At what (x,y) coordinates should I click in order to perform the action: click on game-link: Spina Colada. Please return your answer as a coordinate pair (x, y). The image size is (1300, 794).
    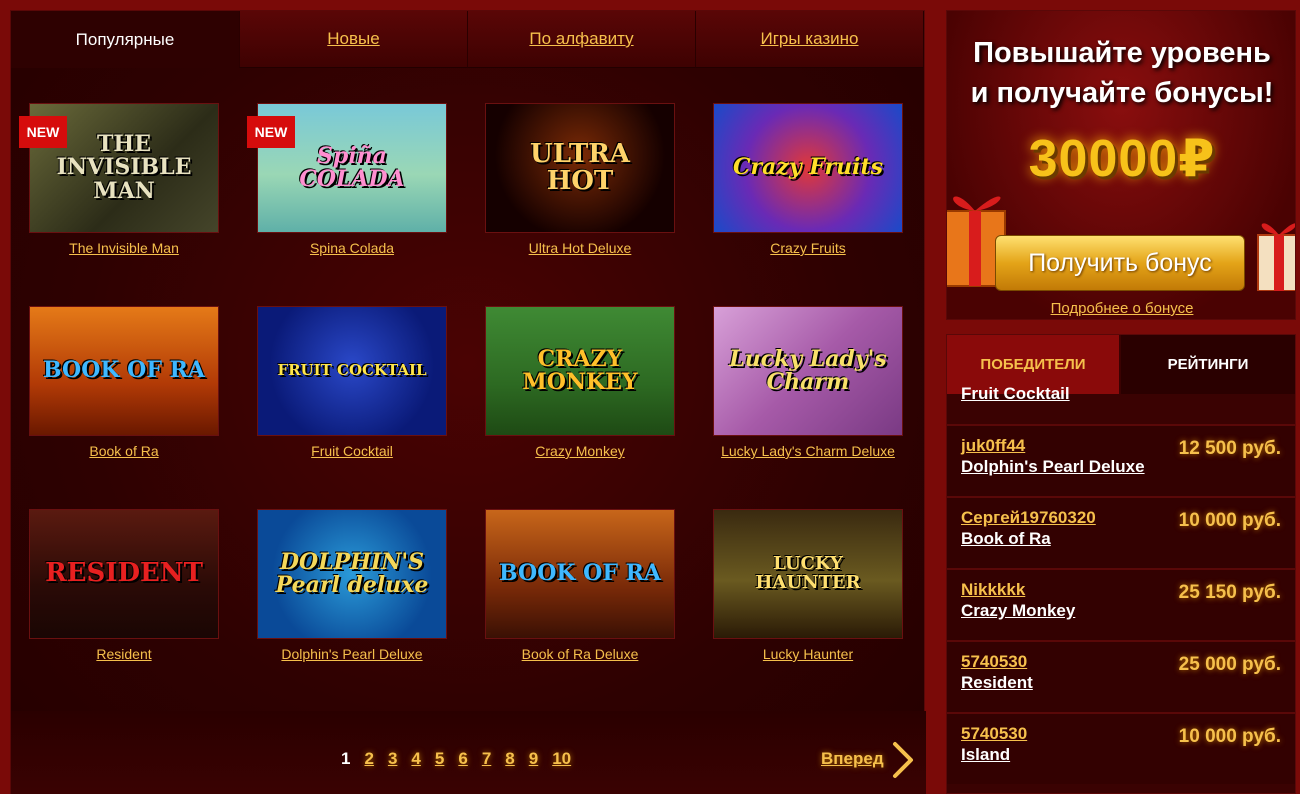
    Looking at the image, I should click on (352, 248).